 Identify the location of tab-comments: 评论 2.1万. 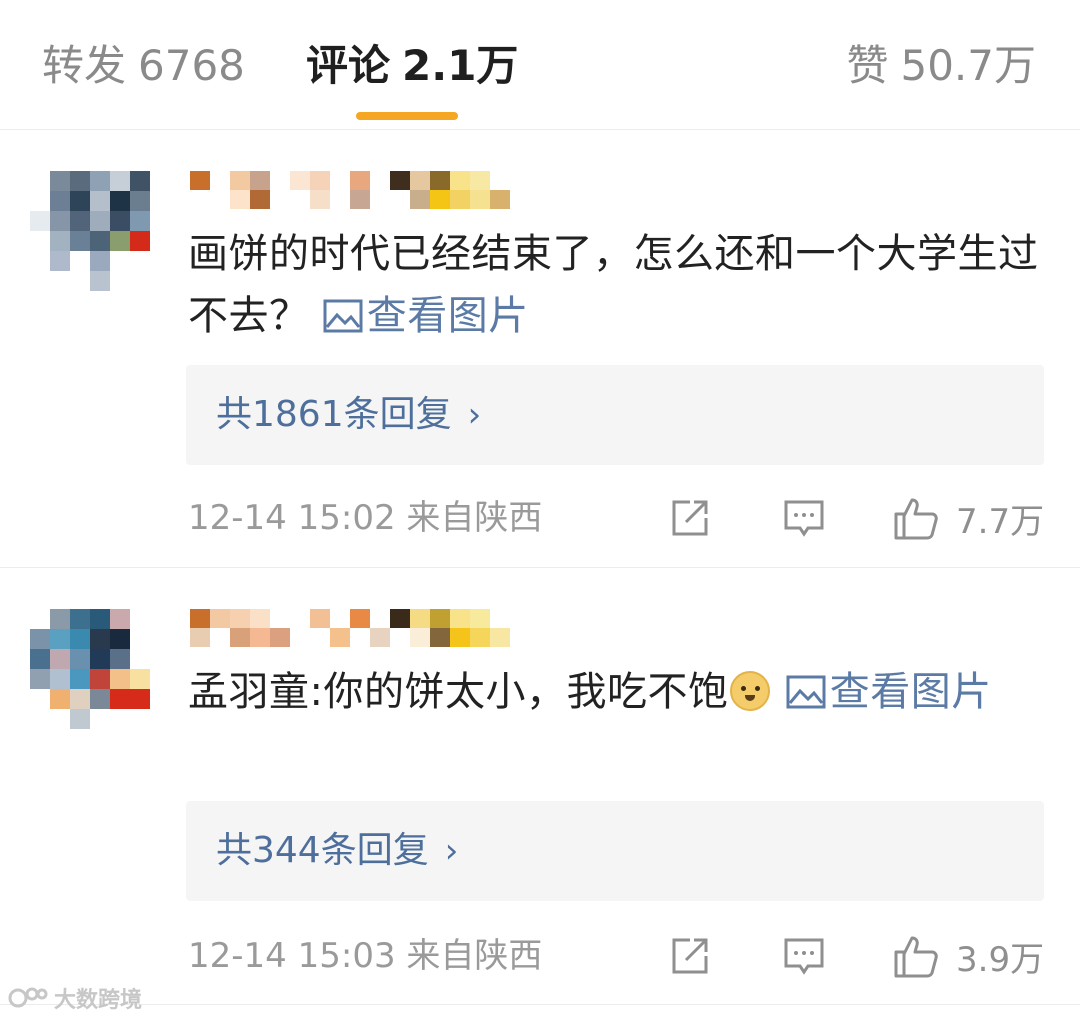
(412, 66).